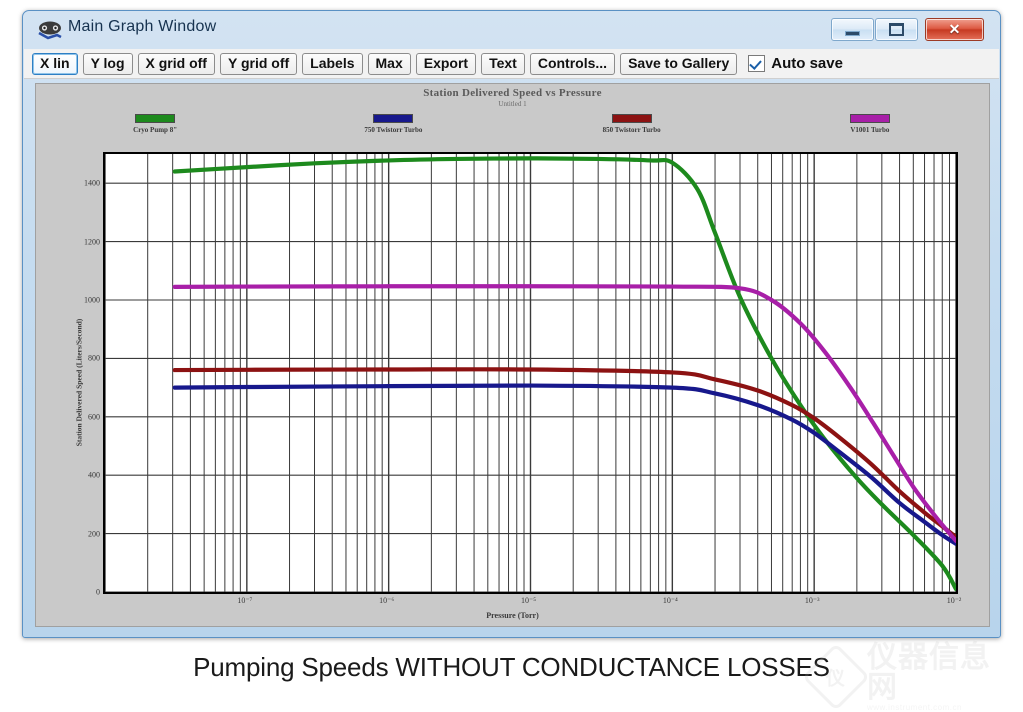  I want to click on toolbar-button-max: Max, so click(389, 63).